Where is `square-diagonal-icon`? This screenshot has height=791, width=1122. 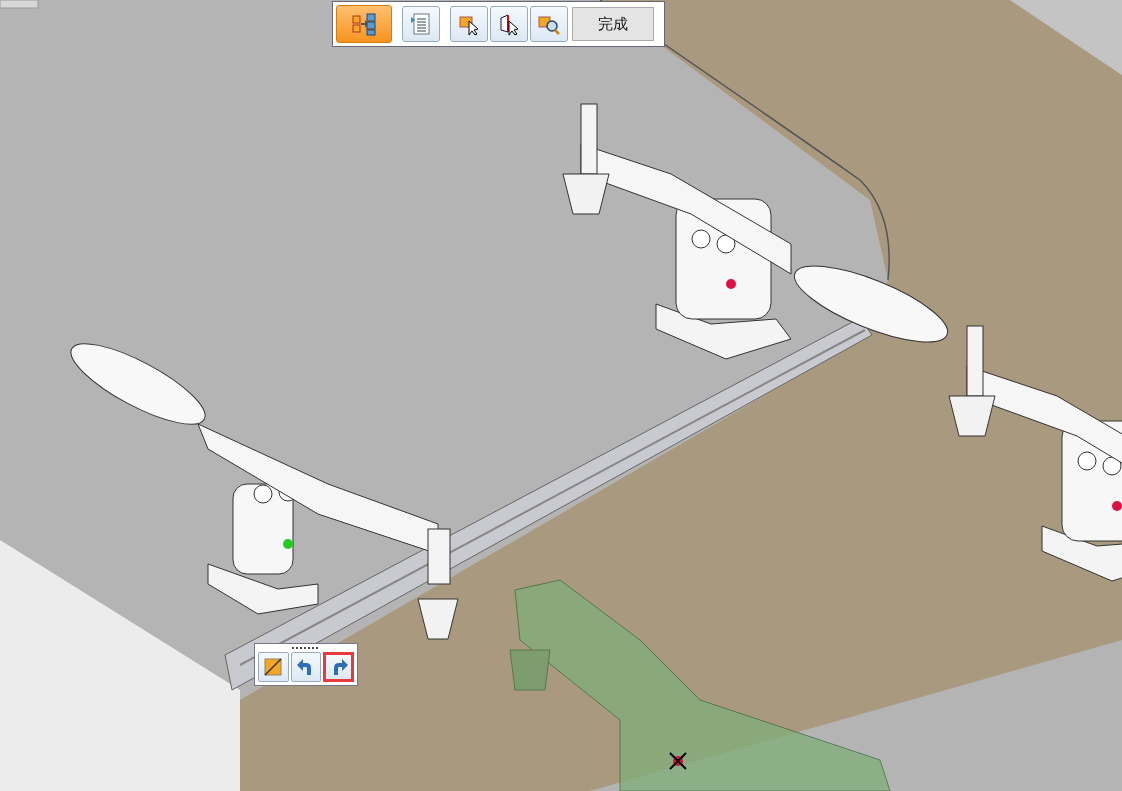
square-diagonal-icon is located at coordinates (273, 667).